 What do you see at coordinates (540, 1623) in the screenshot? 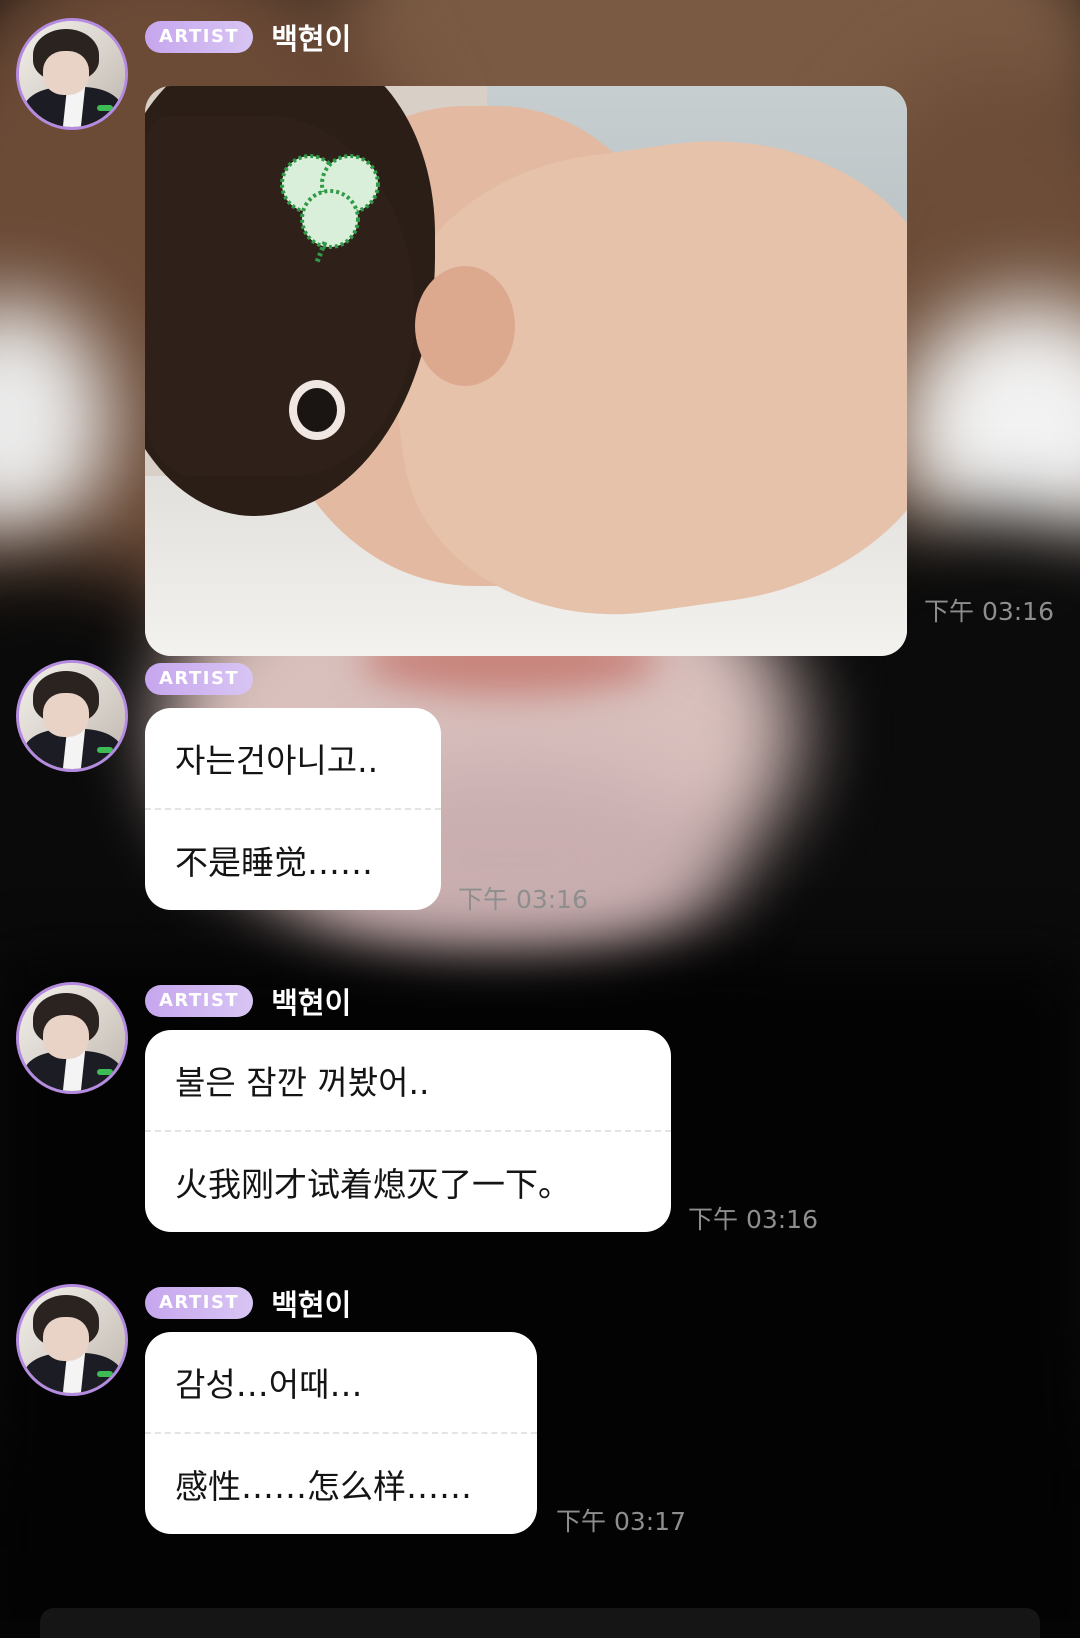
I see `input-bar-edge` at bounding box center [540, 1623].